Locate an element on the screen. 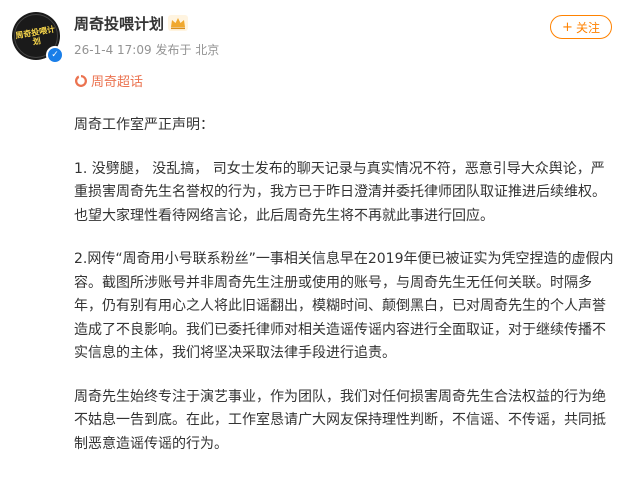 The height and width of the screenshot is (484, 627). topic-label: 周奇超话 is located at coordinates (117, 82).